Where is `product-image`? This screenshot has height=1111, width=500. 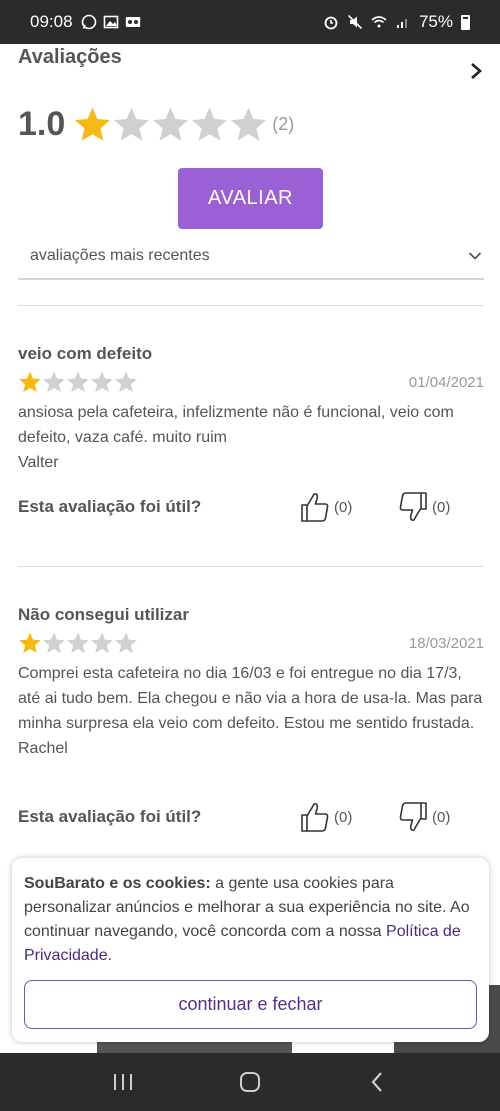
product-image is located at coordinates (194, 1047).